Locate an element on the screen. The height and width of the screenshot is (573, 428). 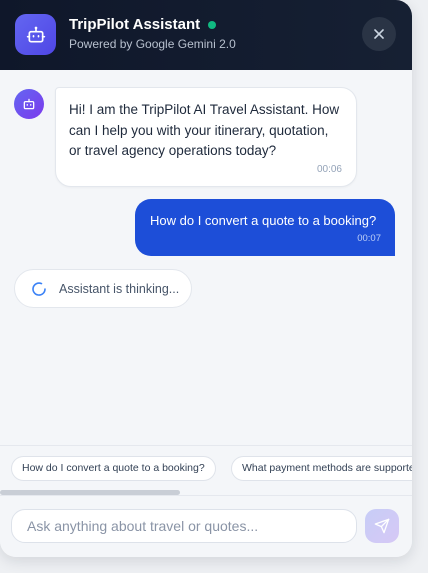
suggestion-chip: What payment methods are supported? is located at coordinates (321, 468).